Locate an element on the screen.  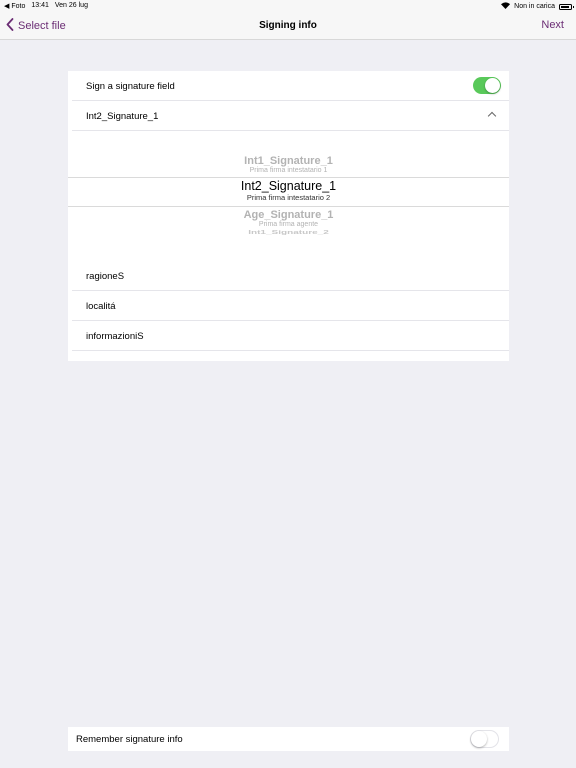
battery-icon is located at coordinates (566, 6).